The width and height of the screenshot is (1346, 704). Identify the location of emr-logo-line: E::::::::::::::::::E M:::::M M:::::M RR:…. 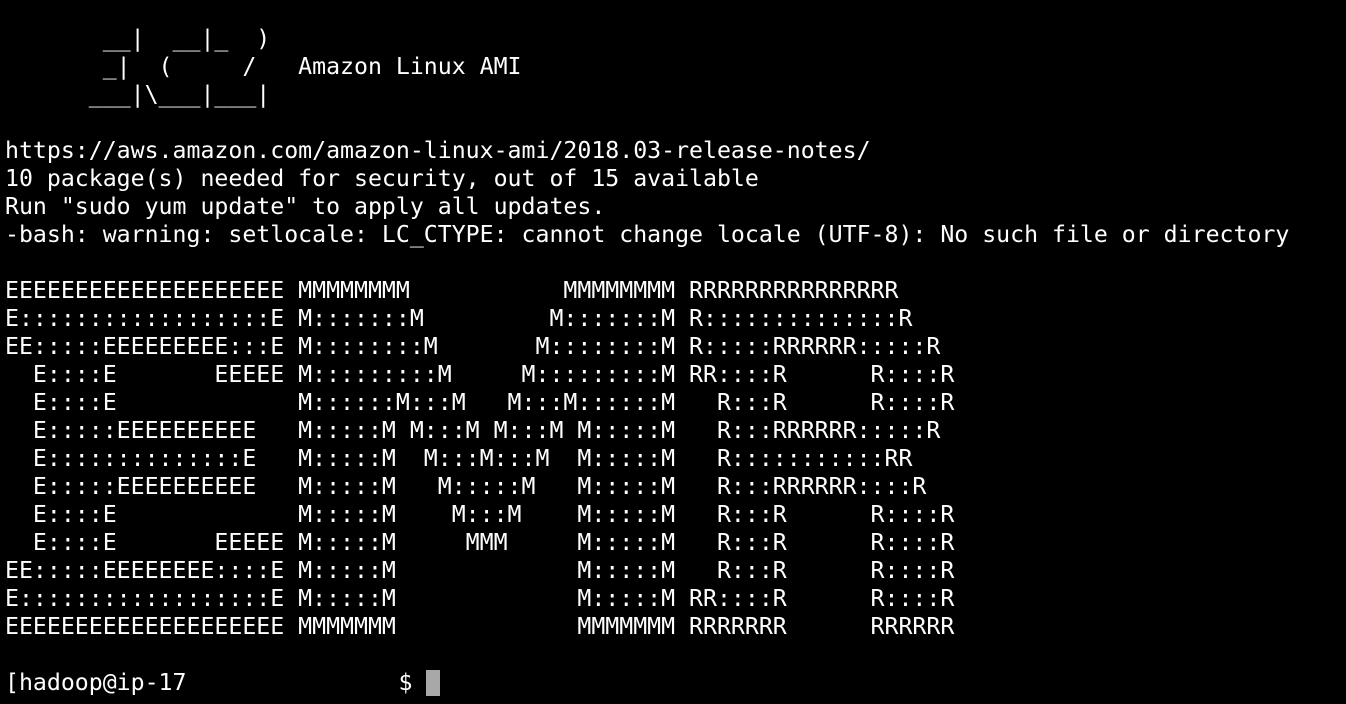
(480, 598).